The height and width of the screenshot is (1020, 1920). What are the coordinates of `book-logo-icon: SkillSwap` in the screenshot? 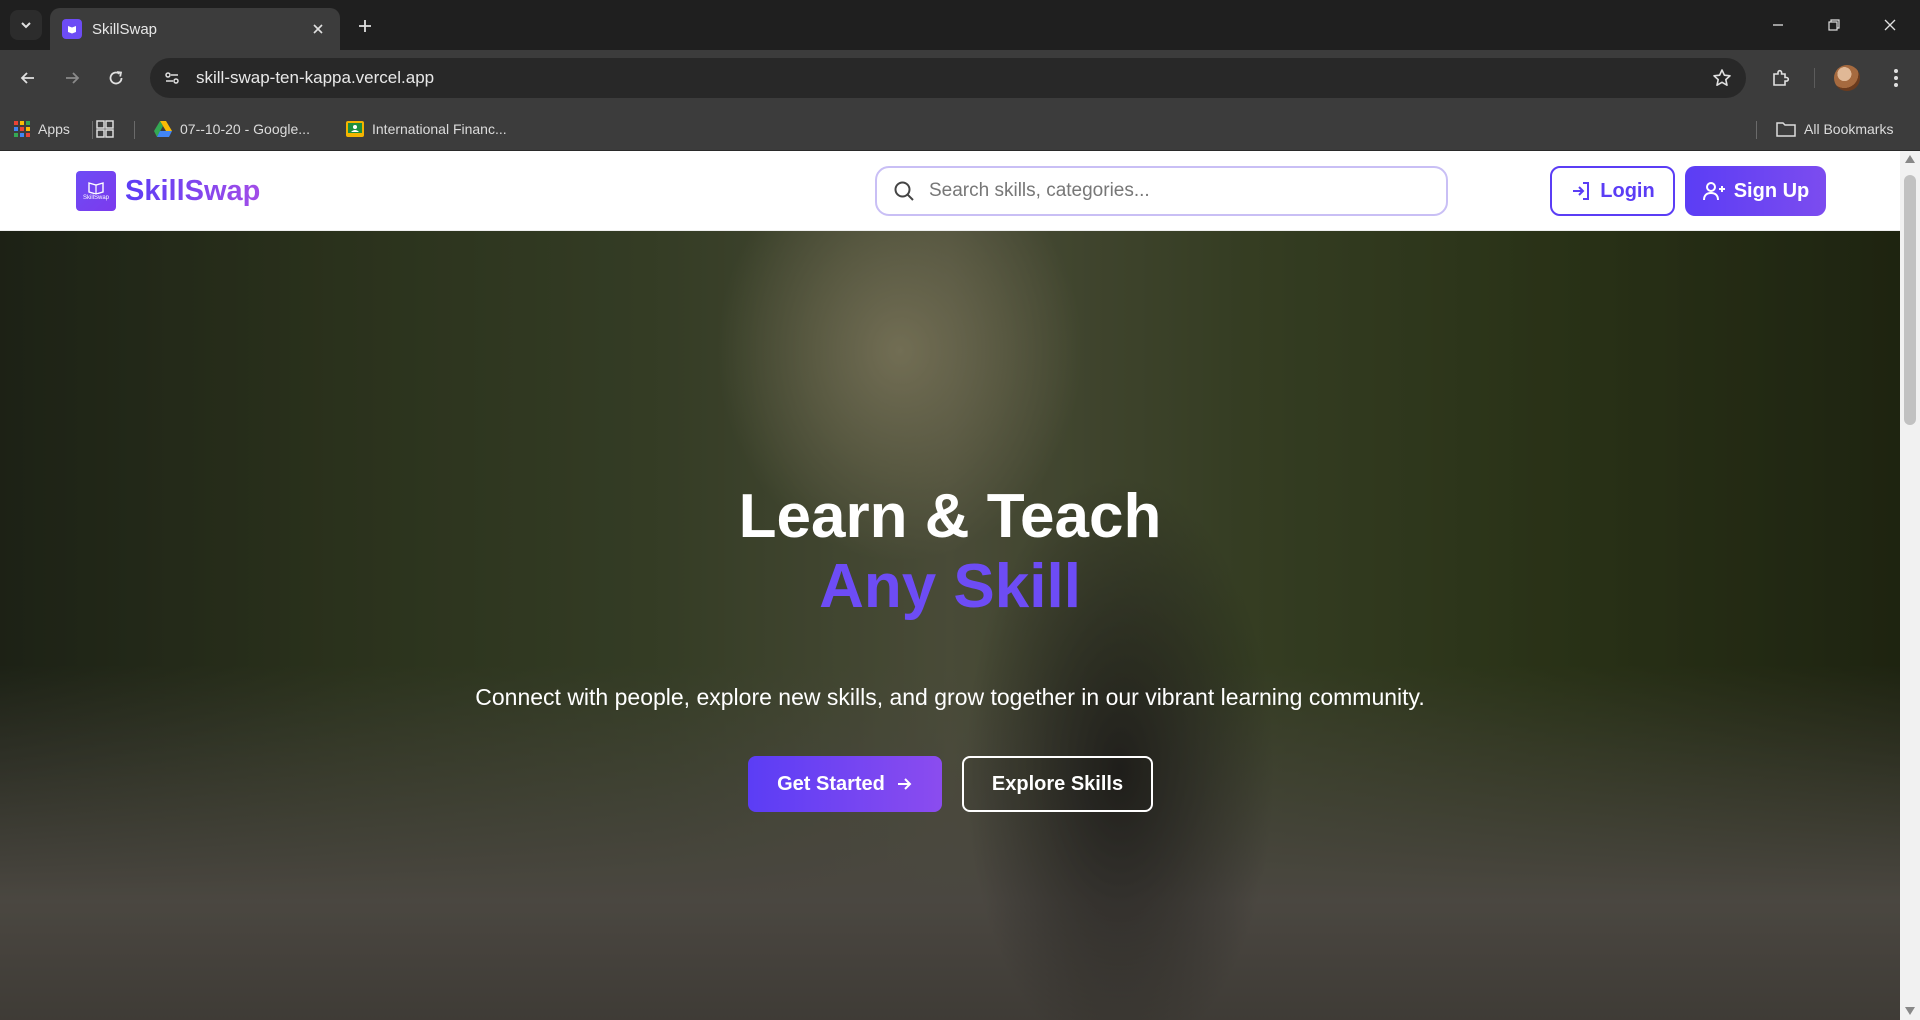 It's located at (96, 191).